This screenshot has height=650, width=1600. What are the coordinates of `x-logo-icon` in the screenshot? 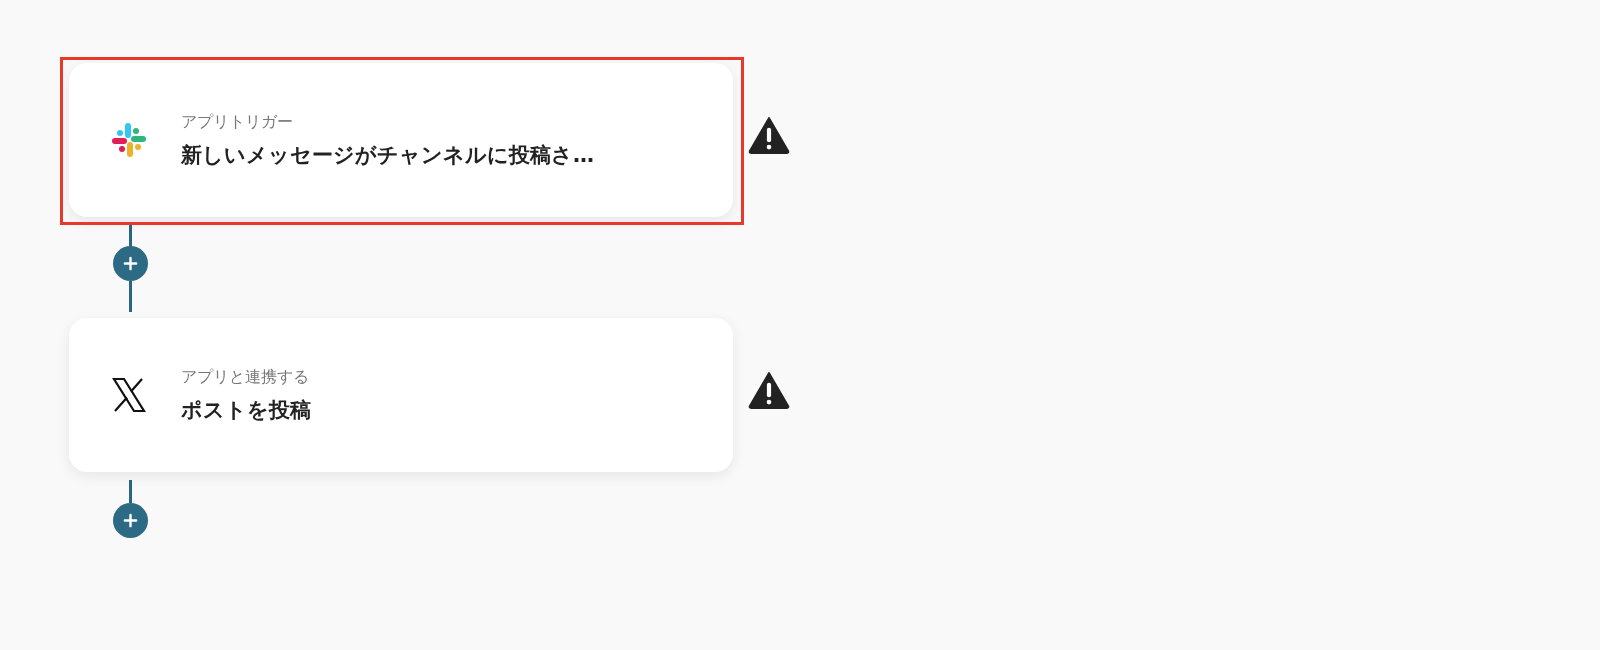 It's located at (129, 395).